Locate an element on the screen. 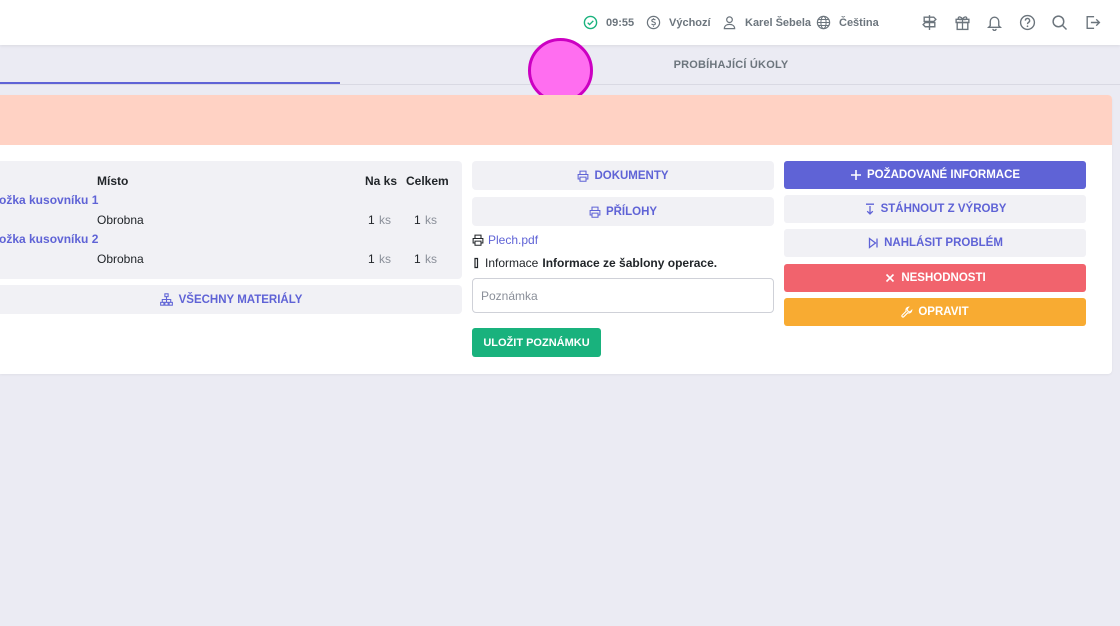 The height and width of the screenshot is (626, 1120). plus-icon is located at coordinates (855, 175).